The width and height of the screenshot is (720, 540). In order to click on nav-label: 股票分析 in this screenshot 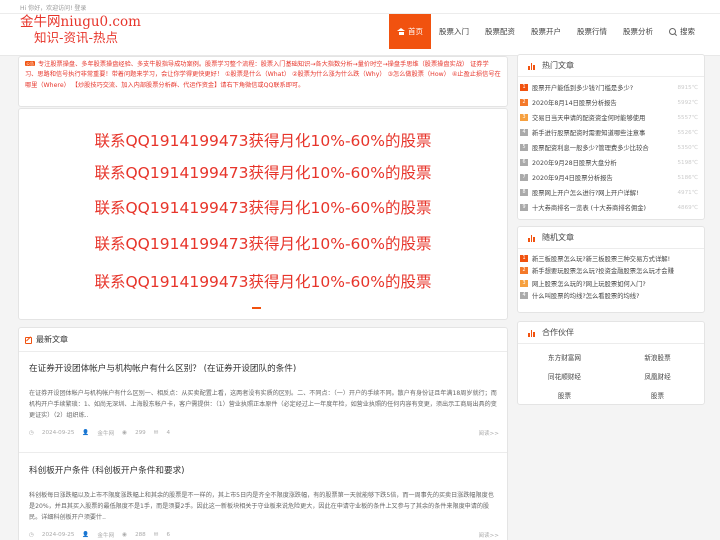, I will do `click(638, 31)`.